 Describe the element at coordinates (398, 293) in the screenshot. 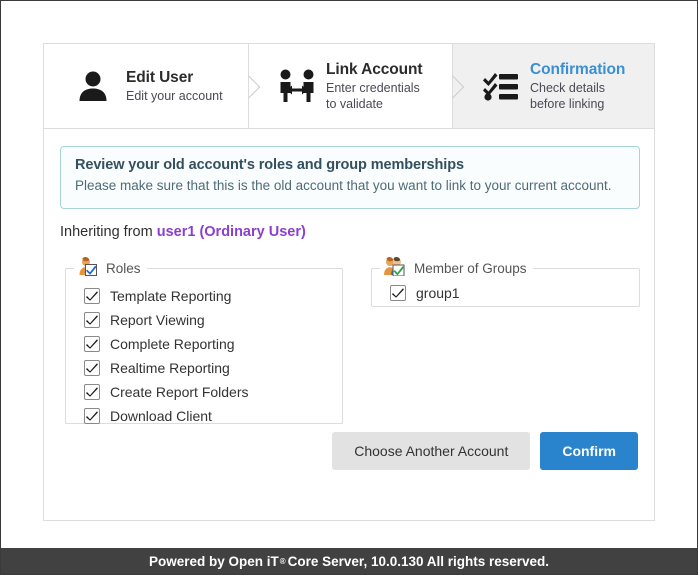

I see `group-checkbox` at that location.